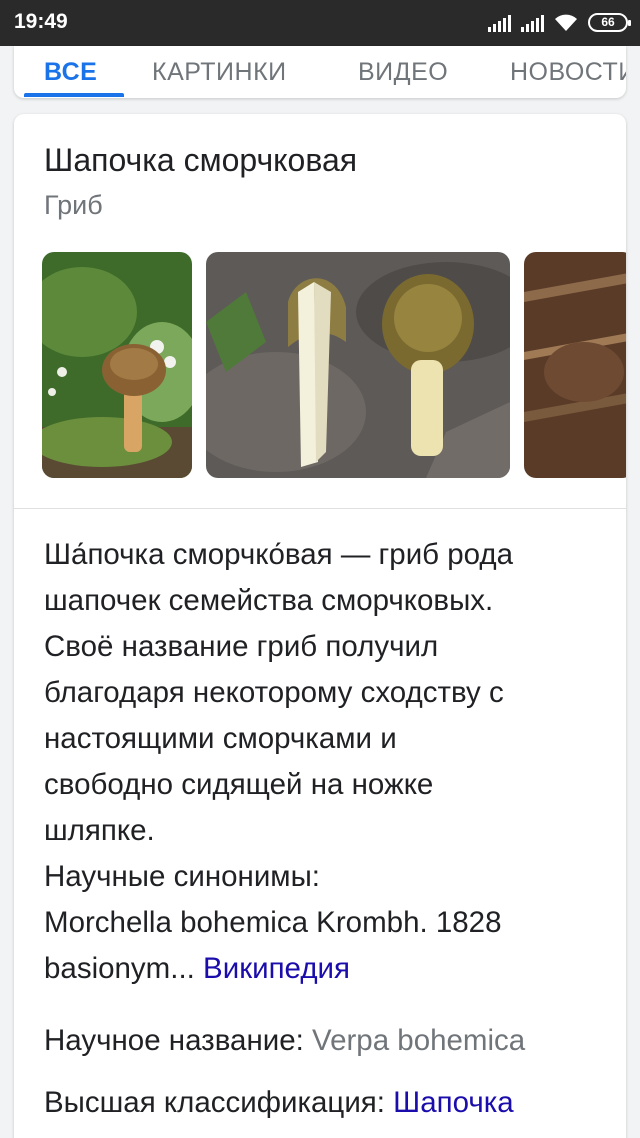 The image size is (640, 1138). What do you see at coordinates (241, 646) in the screenshot?
I see `description-line: Своё название гриб получил` at bounding box center [241, 646].